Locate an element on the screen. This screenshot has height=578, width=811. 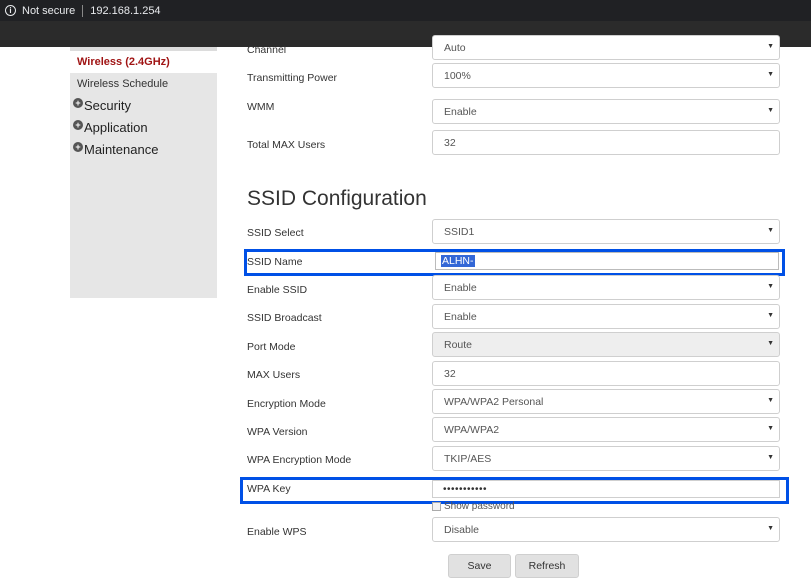
highlight-box-ssid-name is located at coordinates (514, 262).